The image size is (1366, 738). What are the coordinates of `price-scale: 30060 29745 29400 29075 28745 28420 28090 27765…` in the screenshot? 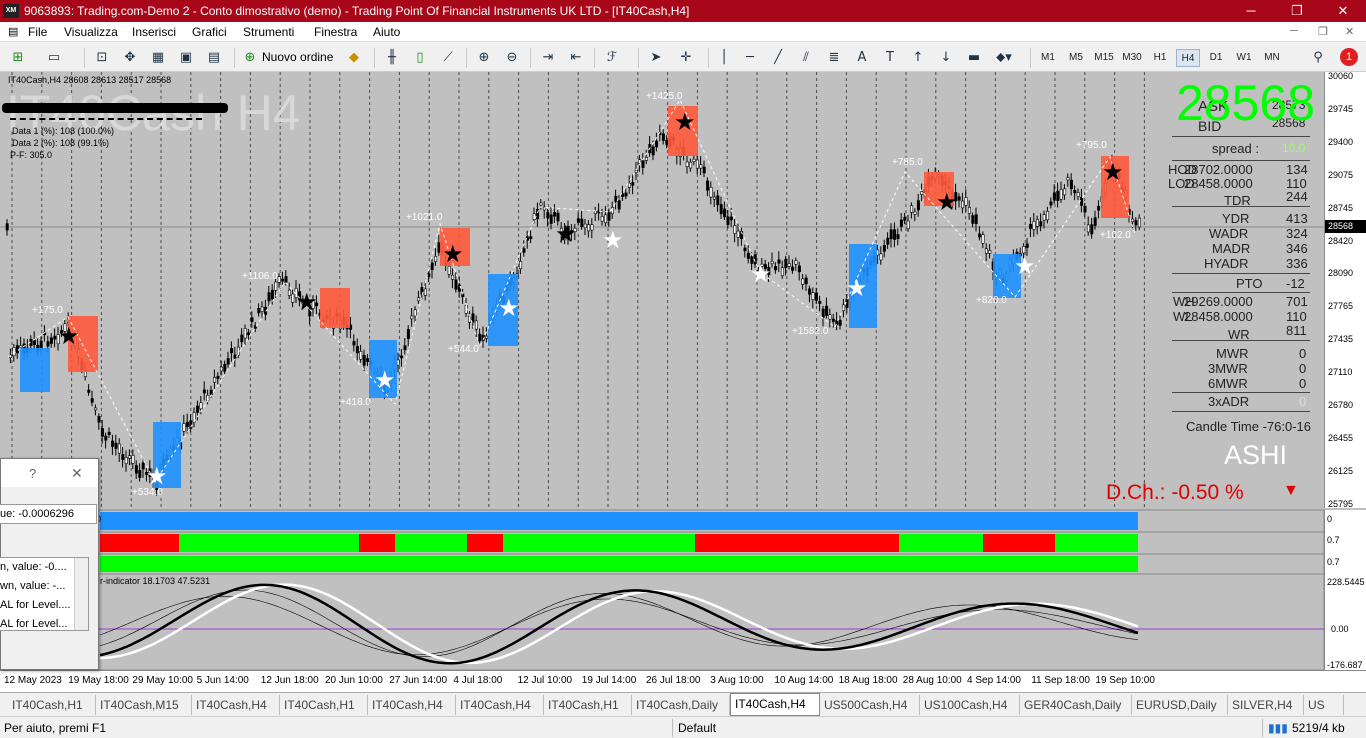 It's located at (1345, 290).